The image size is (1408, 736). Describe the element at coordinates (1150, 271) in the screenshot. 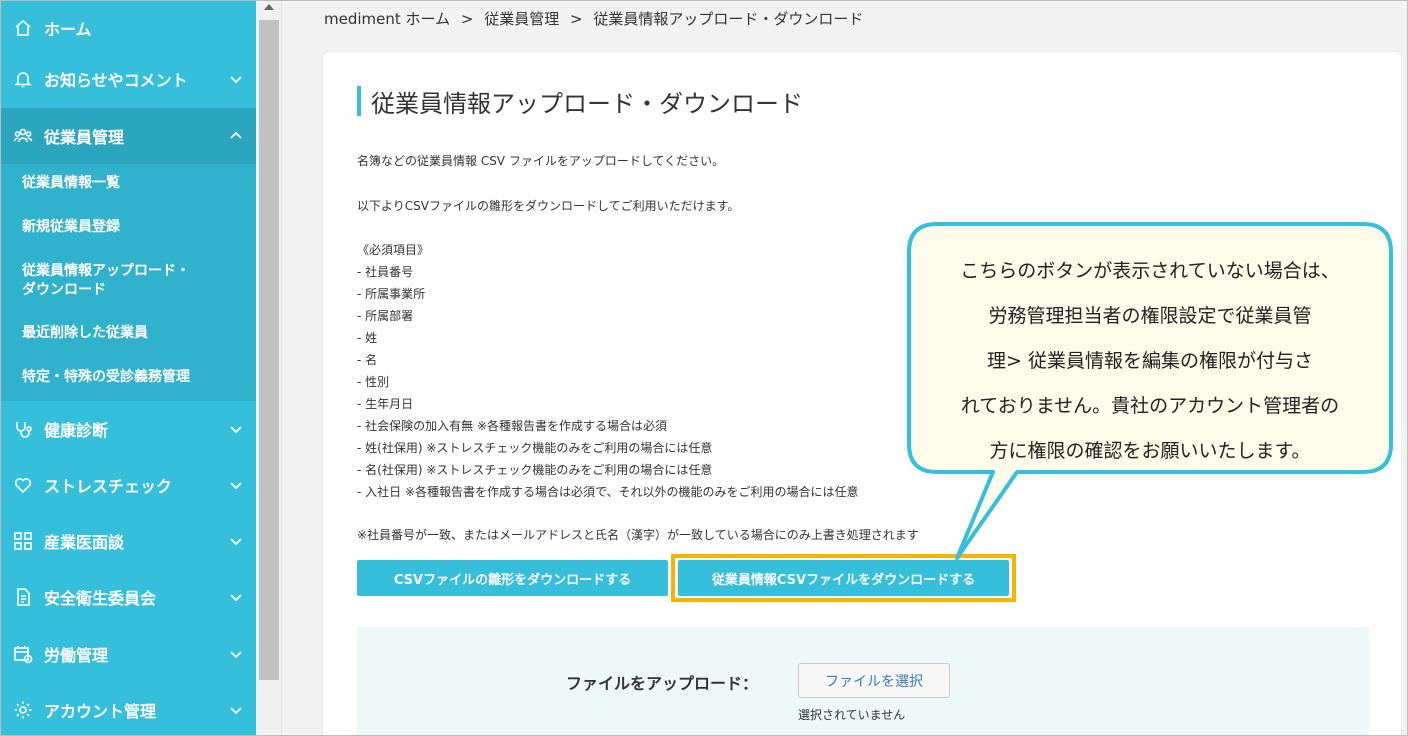

I see `callout-text-line: こちらのボタンが表示されていない場合は、` at that location.